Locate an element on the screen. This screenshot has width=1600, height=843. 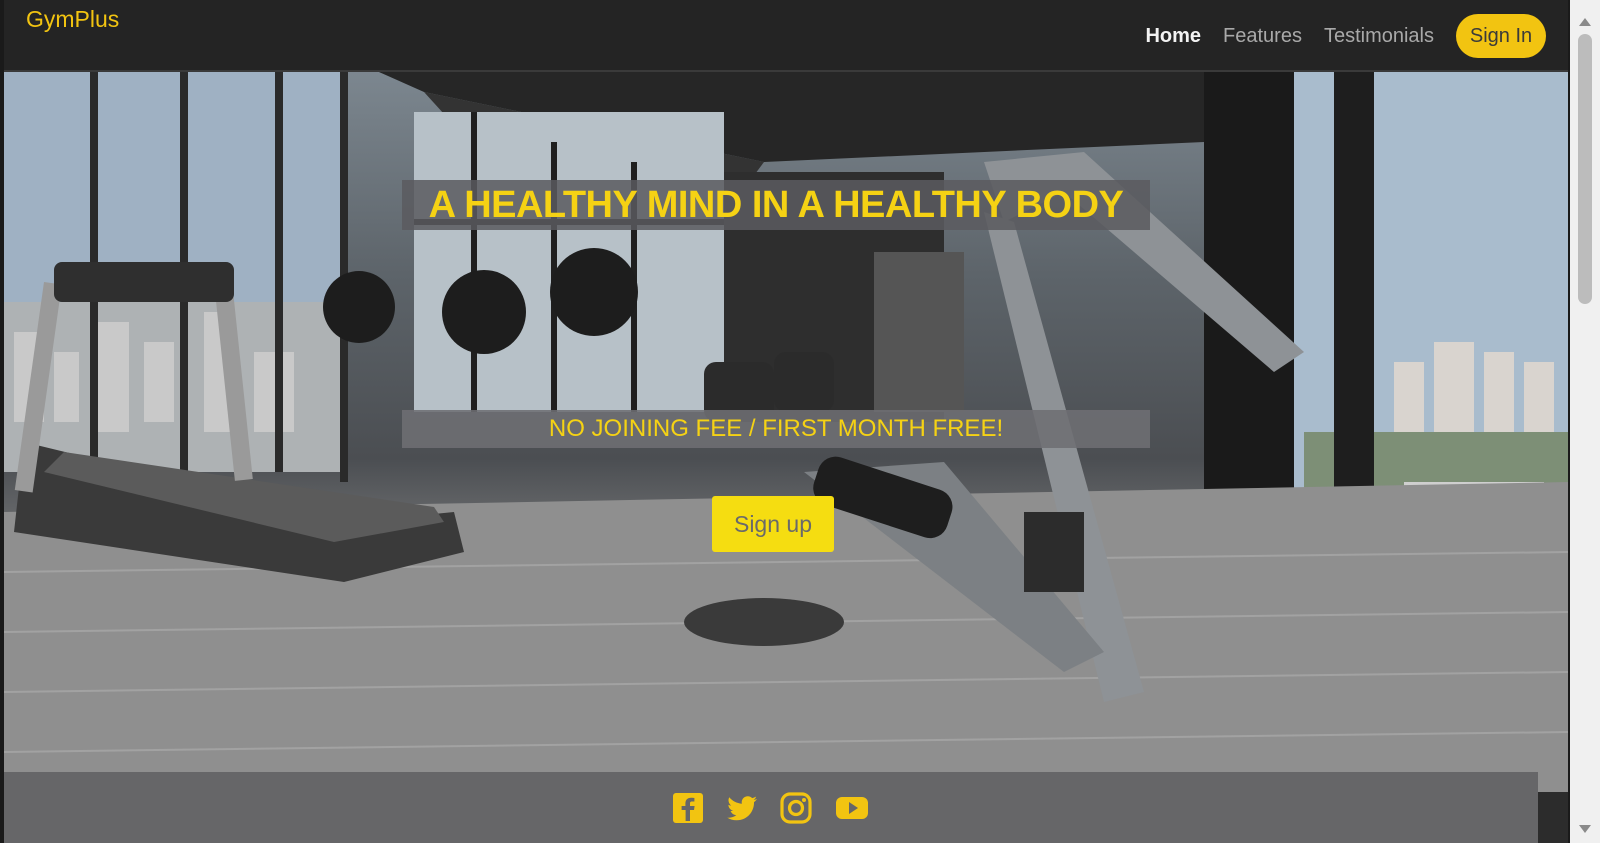
tagline-band: NO JOINING FEE / FIRST MONTH FREE! is located at coordinates (776, 429).